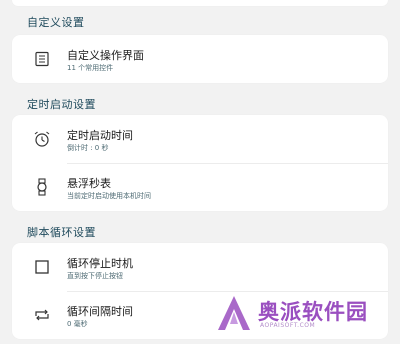 The height and width of the screenshot is (344, 400). What do you see at coordinates (200, 268) in the screenshot?
I see `setting-loop-stop: 循环停止时机 直到按下停止按钮` at bounding box center [200, 268].